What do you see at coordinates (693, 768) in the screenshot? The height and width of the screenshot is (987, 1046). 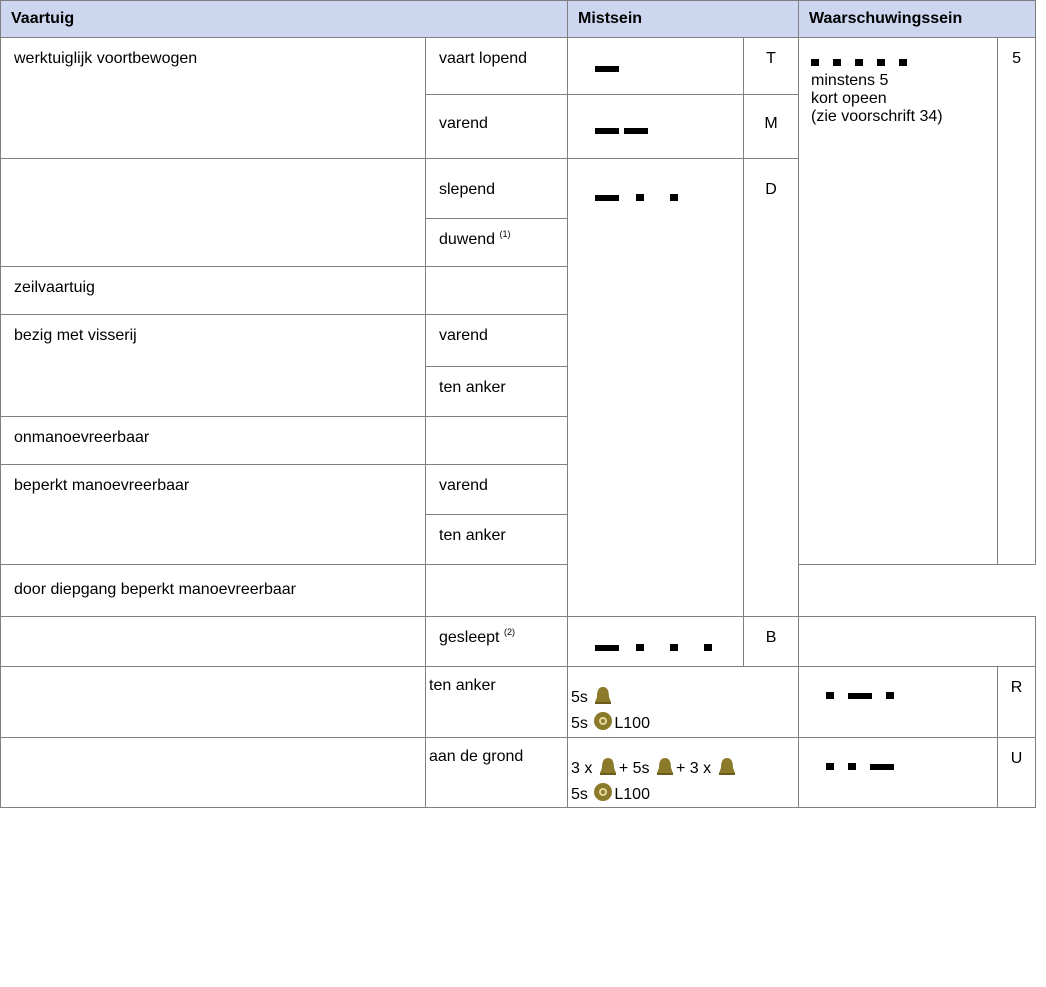 I see `aground-3x-2: + 3 x` at bounding box center [693, 768].